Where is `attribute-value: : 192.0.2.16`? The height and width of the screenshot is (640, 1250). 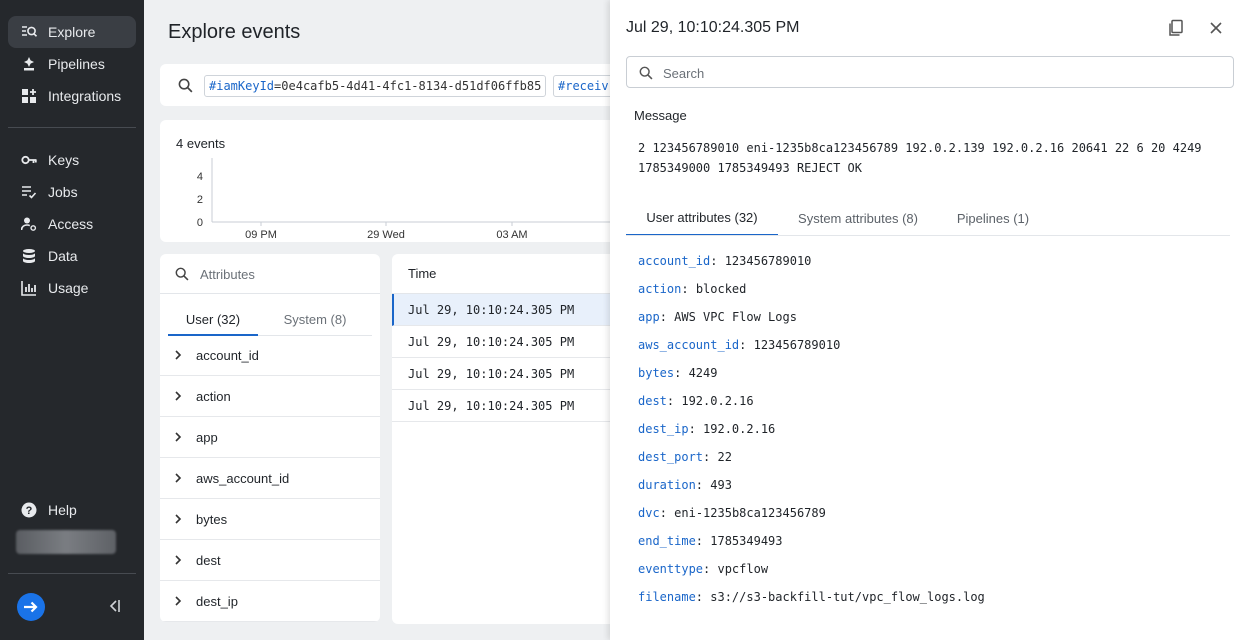
attribute-value: : 192.0.2.16 is located at coordinates (710, 401).